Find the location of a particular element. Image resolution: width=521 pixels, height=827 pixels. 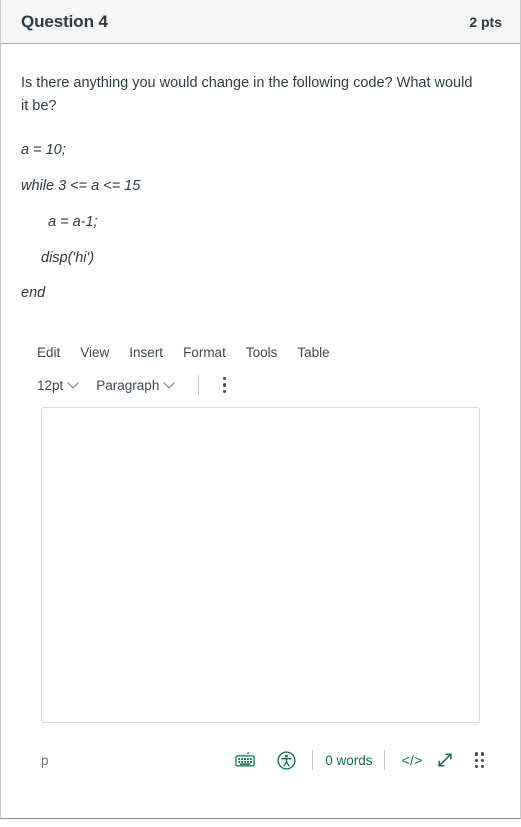

code-line: a = a-1; is located at coordinates (73, 221).